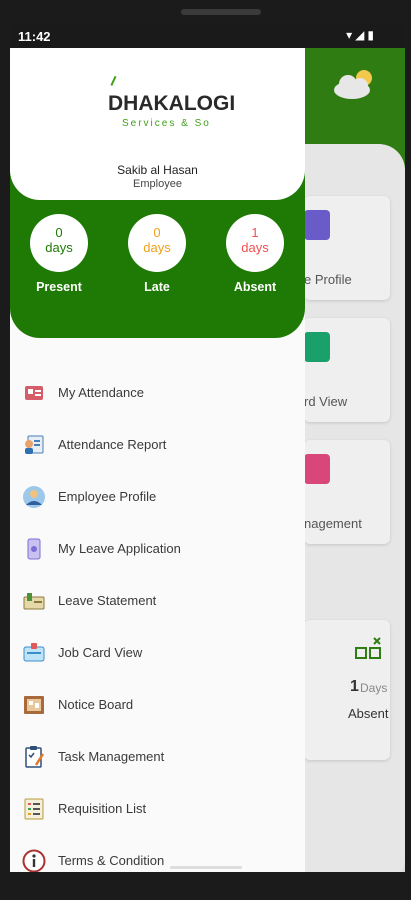 The height and width of the screenshot is (900, 411). Describe the element at coordinates (347, 248) in the screenshot. I see `dashboard-card-profile: e Profile` at that location.